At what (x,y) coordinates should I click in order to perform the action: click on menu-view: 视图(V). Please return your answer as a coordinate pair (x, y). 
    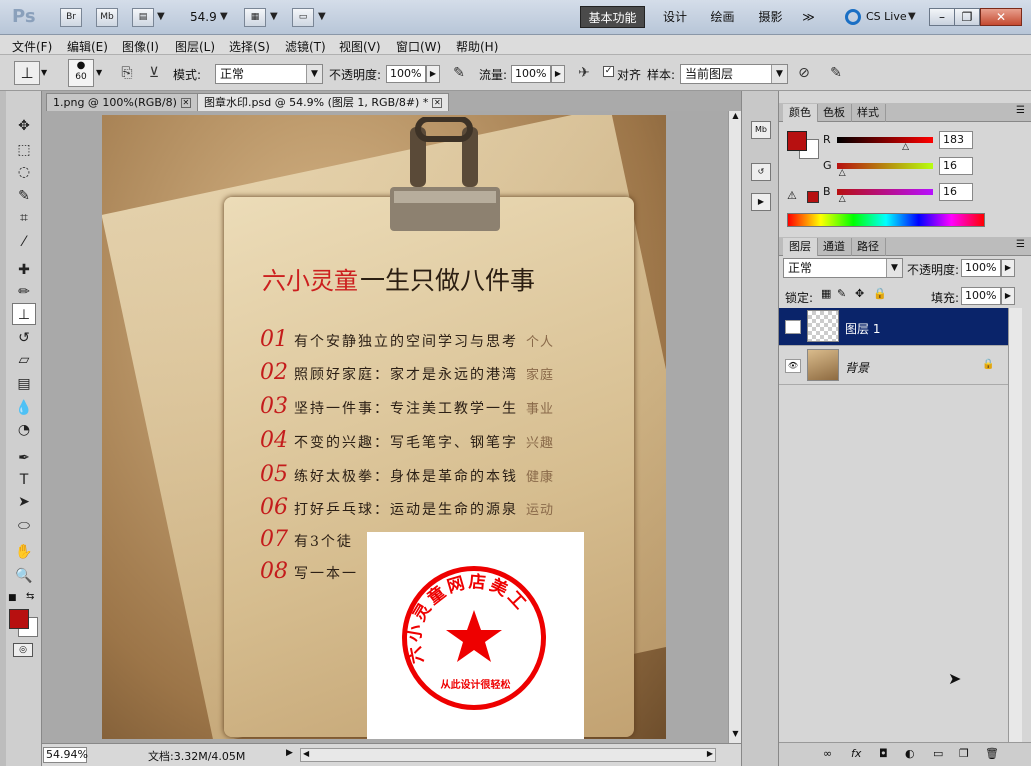
    Looking at the image, I should click on (360, 46).